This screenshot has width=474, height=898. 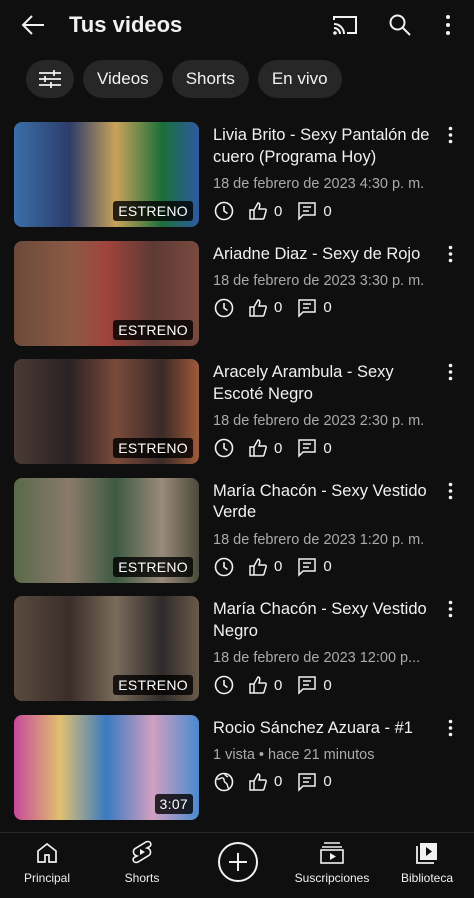 I want to click on nav-library: Biblioteca, so click(x=427, y=862).